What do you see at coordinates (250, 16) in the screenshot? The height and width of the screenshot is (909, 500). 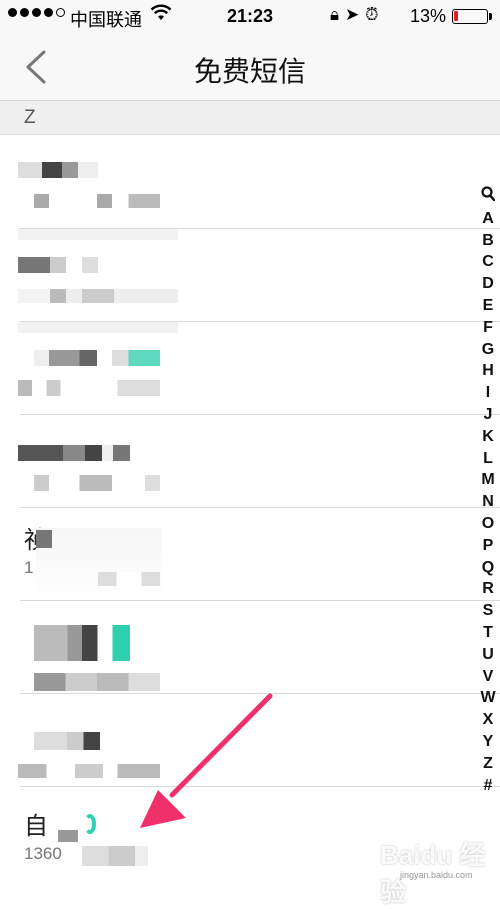 I see `status-bar: 中国联通 21:23 🔒︎➤⏰︎ 13%` at bounding box center [250, 16].